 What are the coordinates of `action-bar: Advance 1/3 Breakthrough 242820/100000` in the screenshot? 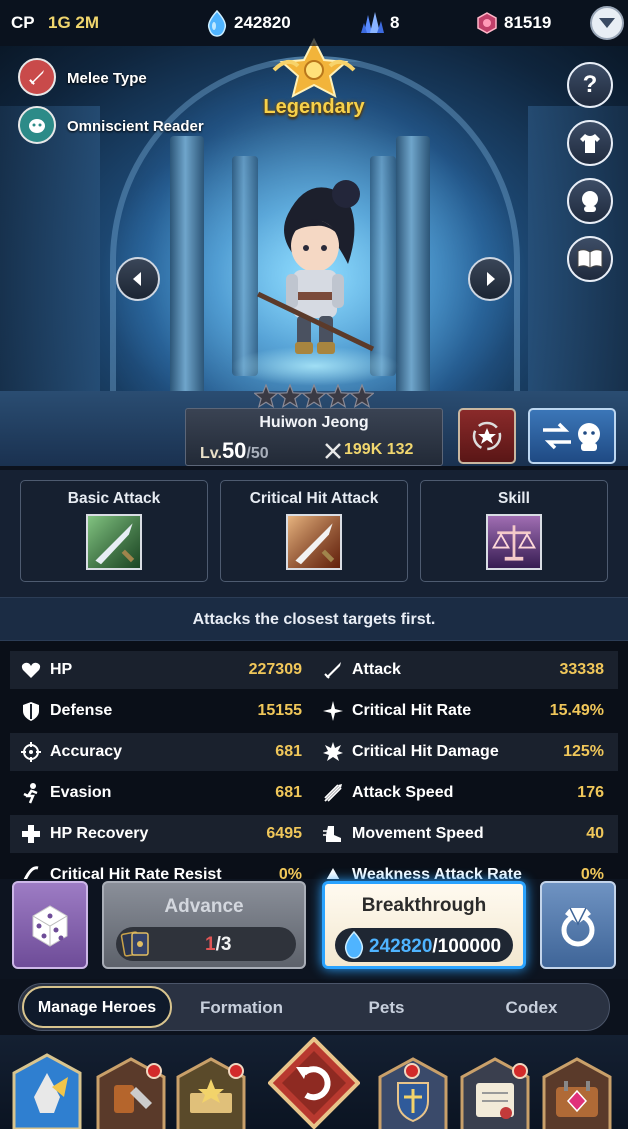 It's located at (314, 929).